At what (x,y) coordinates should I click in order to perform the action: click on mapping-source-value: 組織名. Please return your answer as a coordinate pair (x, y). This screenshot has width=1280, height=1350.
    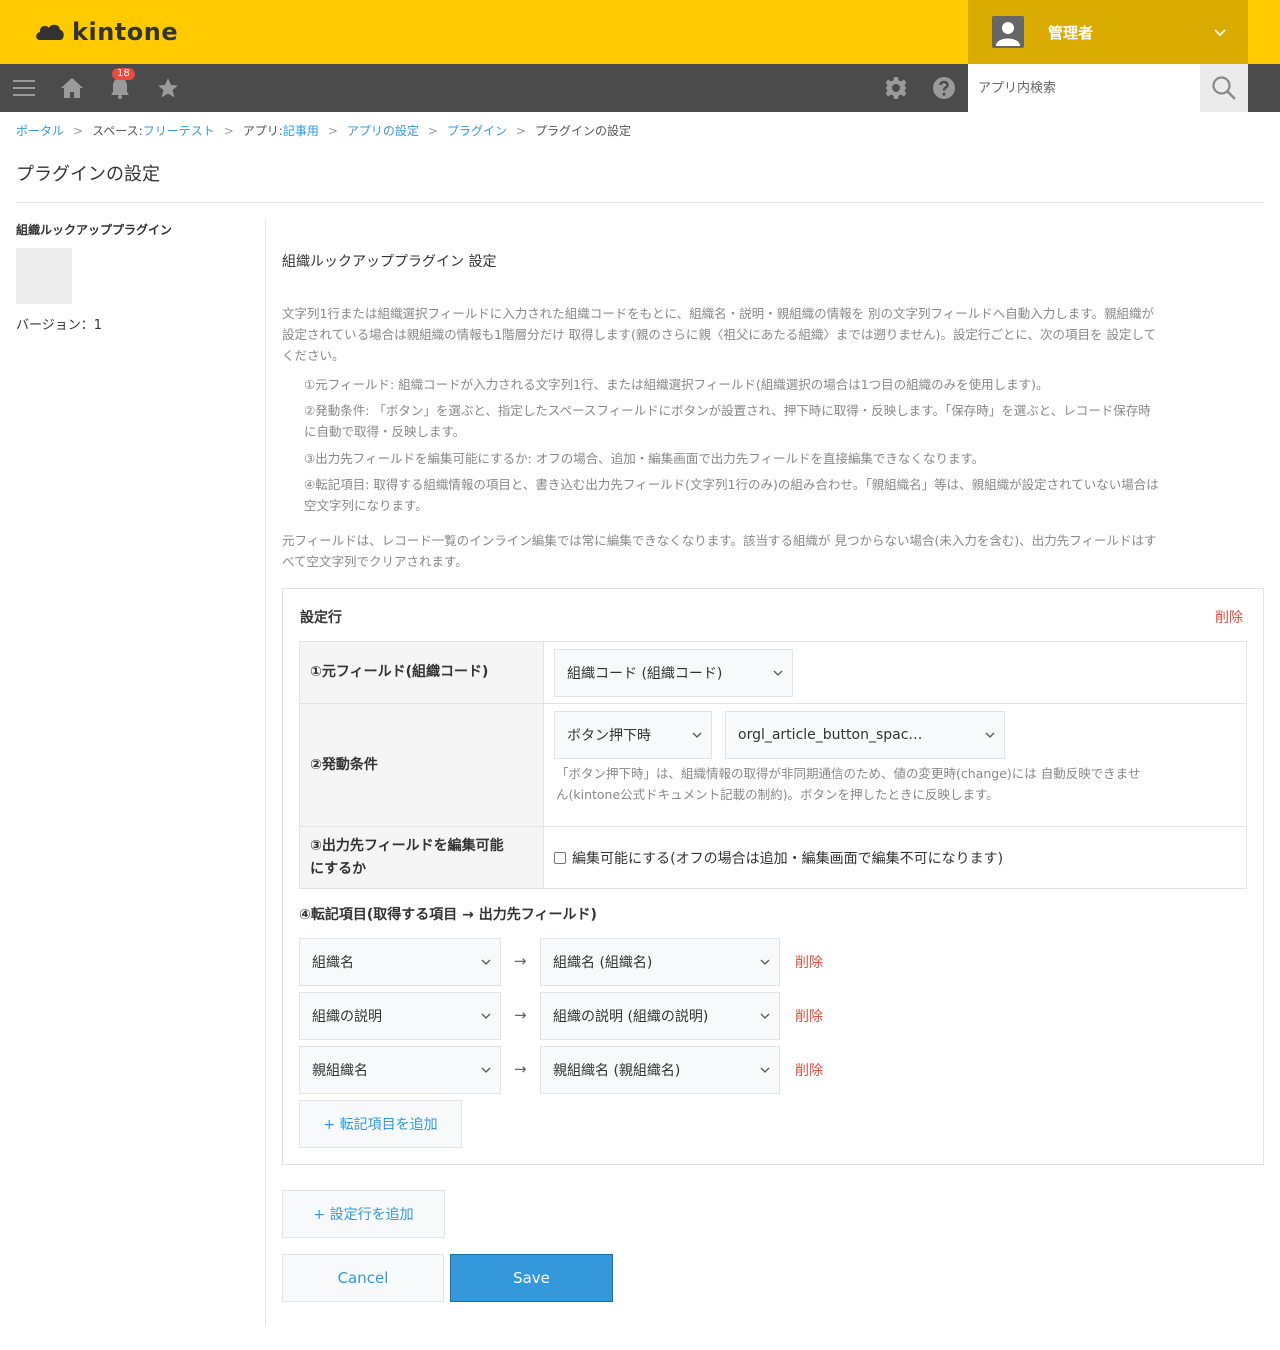
    Looking at the image, I should click on (333, 963).